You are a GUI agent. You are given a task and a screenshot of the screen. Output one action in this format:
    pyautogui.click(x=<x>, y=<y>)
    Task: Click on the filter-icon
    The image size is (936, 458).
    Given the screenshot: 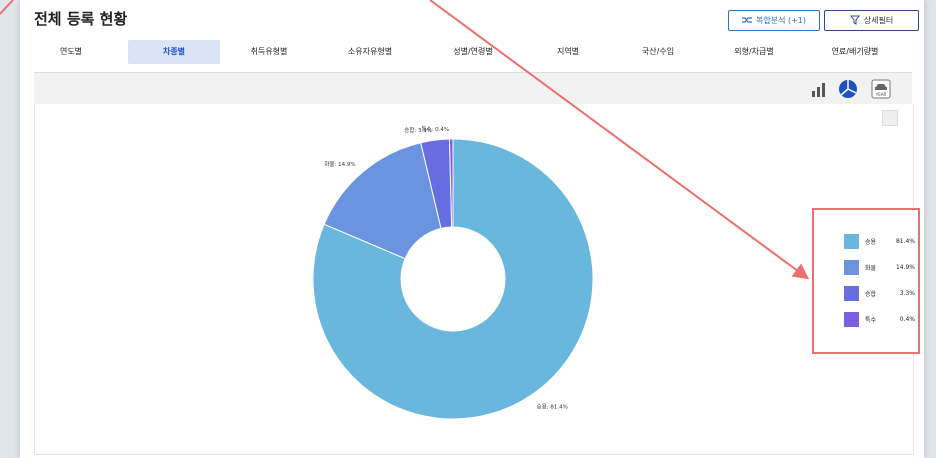 What is the action you would take?
    pyautogui.click(x=854, y=21)
    